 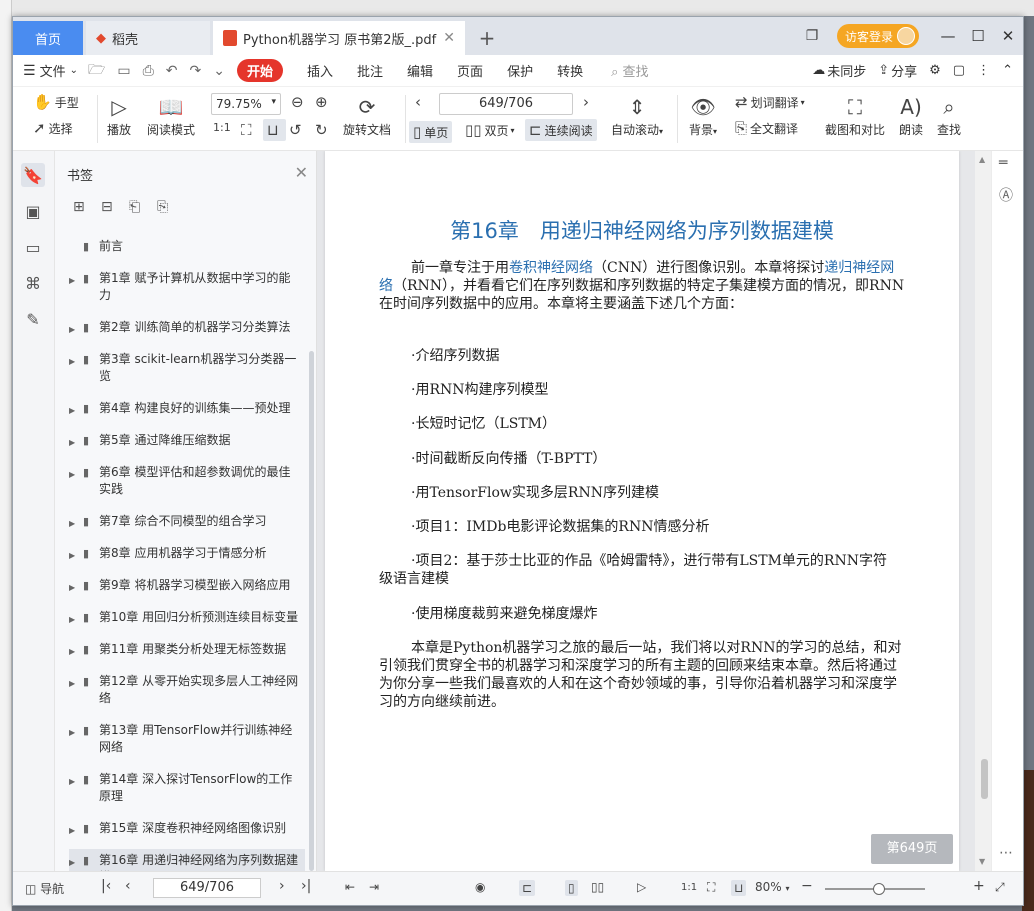 I want to click on next-page-icon: ›, so click(x=282, y=886).